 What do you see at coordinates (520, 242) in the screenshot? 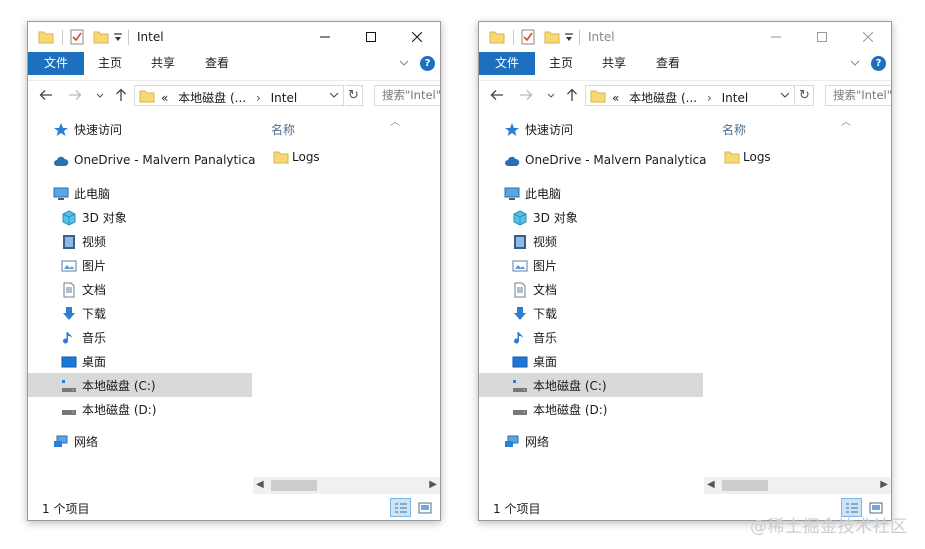
I see `video-icon` at bounding box center [520, 242].